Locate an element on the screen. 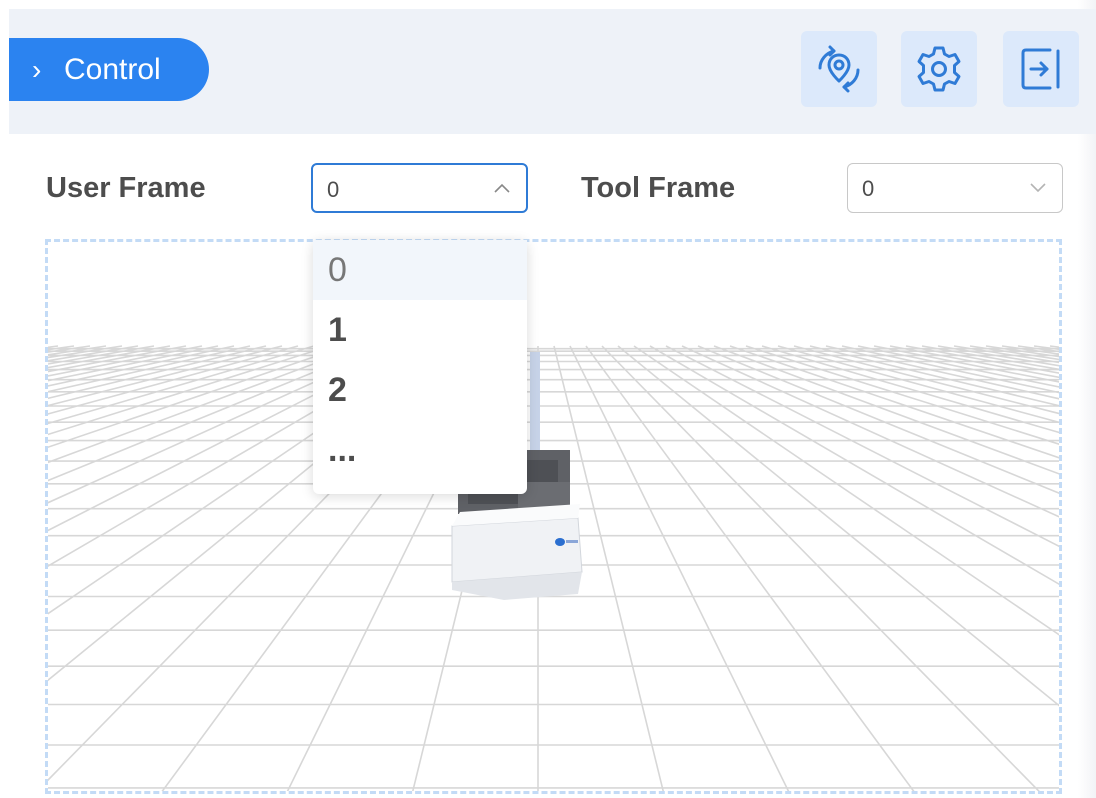 The height and width of the screenshot is (798, 1096). user-frame-value: 0 is located at coordinates (333, 189).